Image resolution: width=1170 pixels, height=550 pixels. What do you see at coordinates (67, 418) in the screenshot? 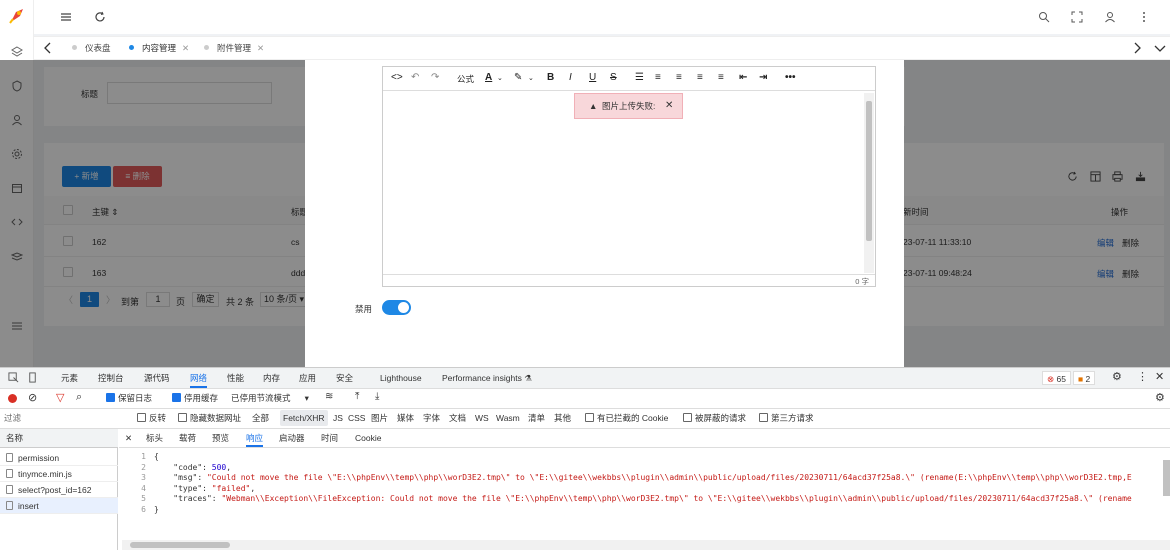
I see `filter-input: 过滤` at bounding box center [67, 418].